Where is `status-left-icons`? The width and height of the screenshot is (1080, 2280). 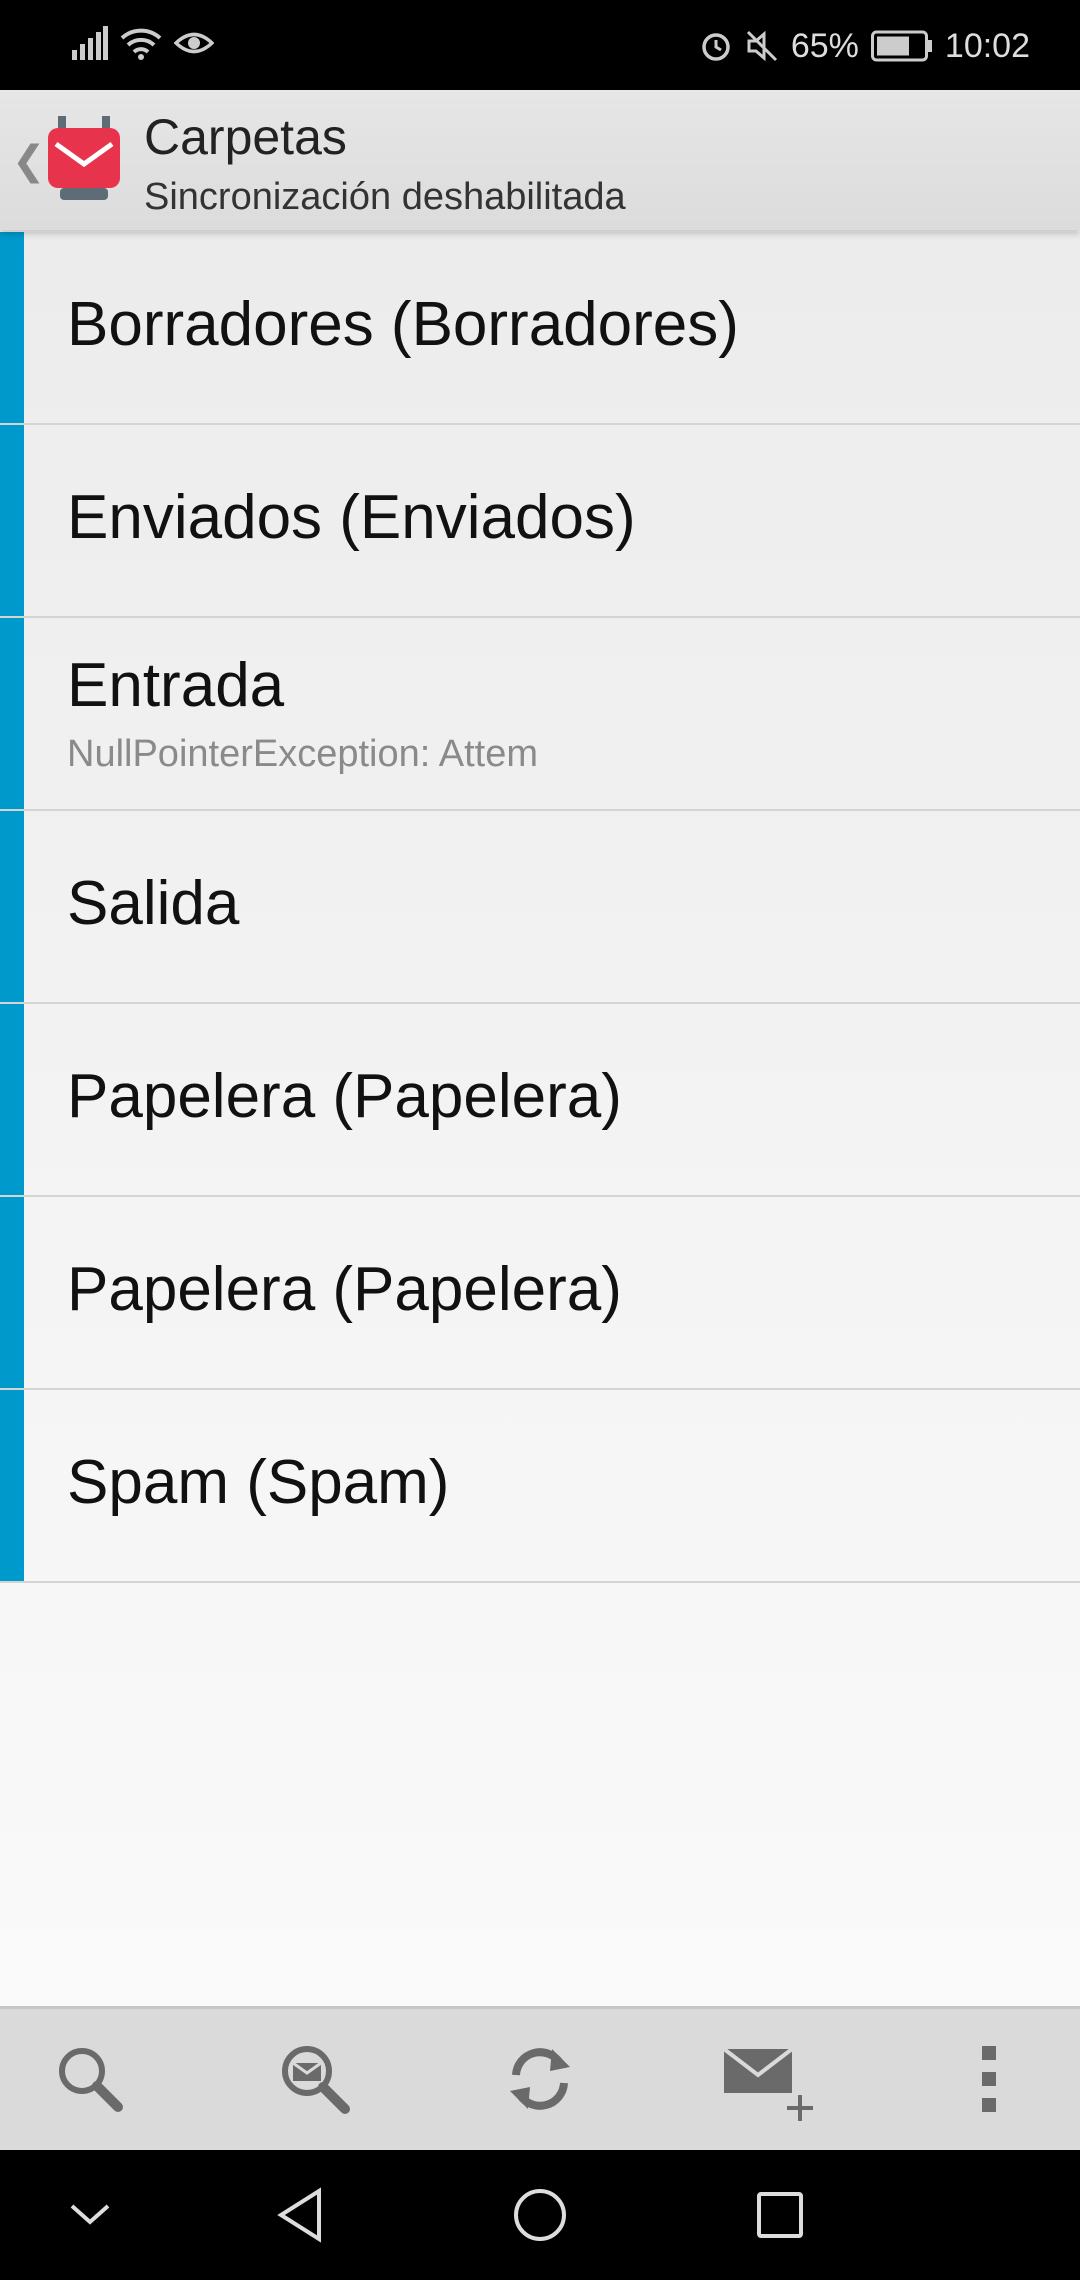
status-left-icons is located at coordinates (143, 43).